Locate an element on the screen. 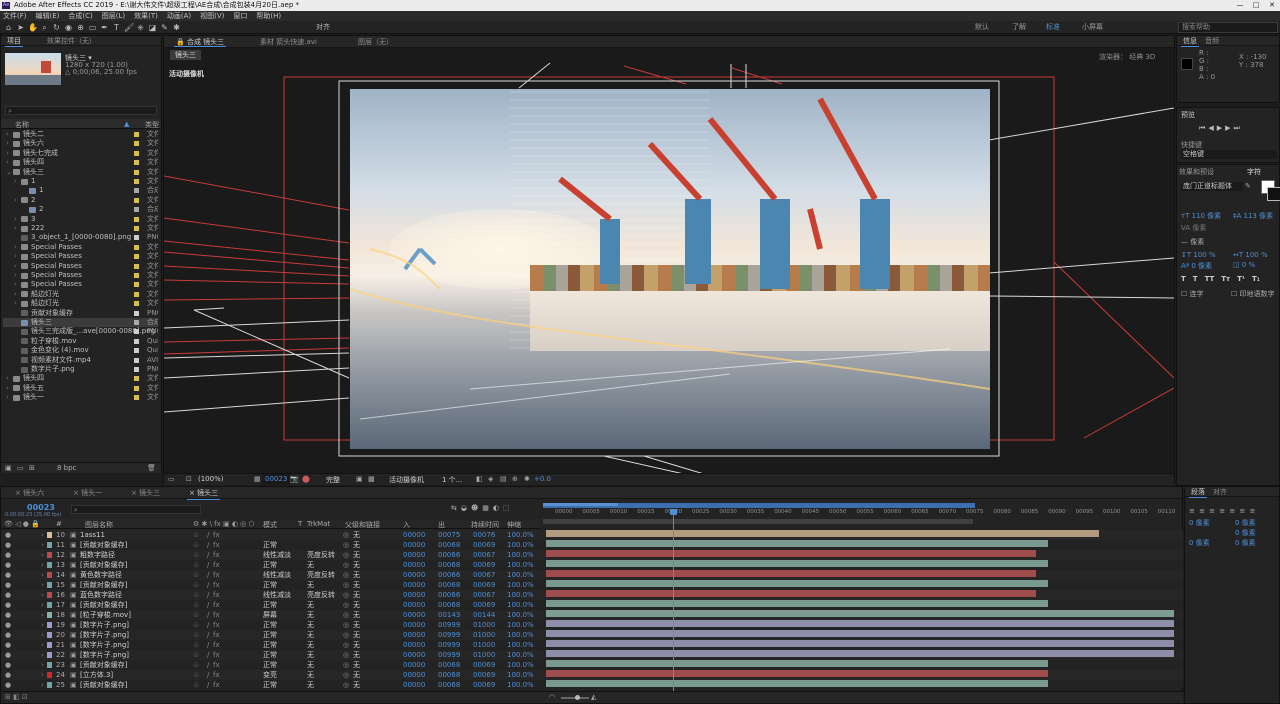  tab-paragraph: 段落 is located at coordinates (1198, 492).